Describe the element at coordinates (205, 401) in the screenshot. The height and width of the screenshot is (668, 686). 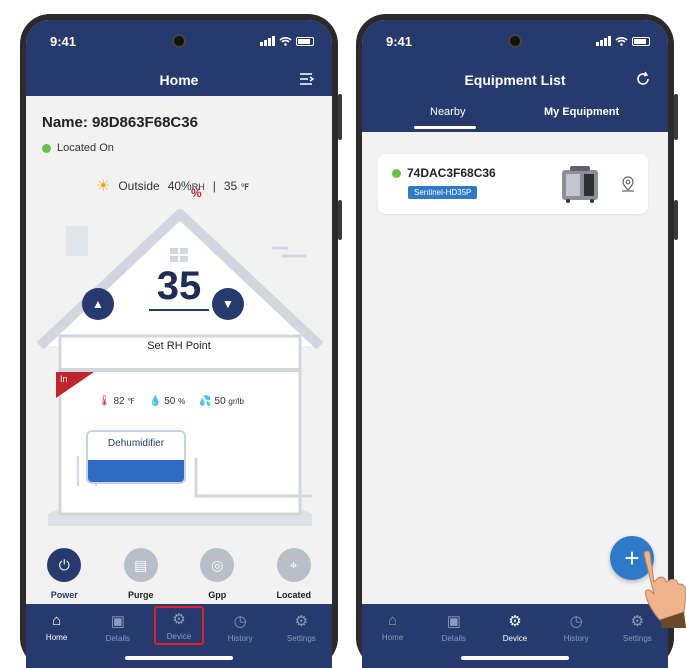
I see `water-drops-icon: 💦` at that location.